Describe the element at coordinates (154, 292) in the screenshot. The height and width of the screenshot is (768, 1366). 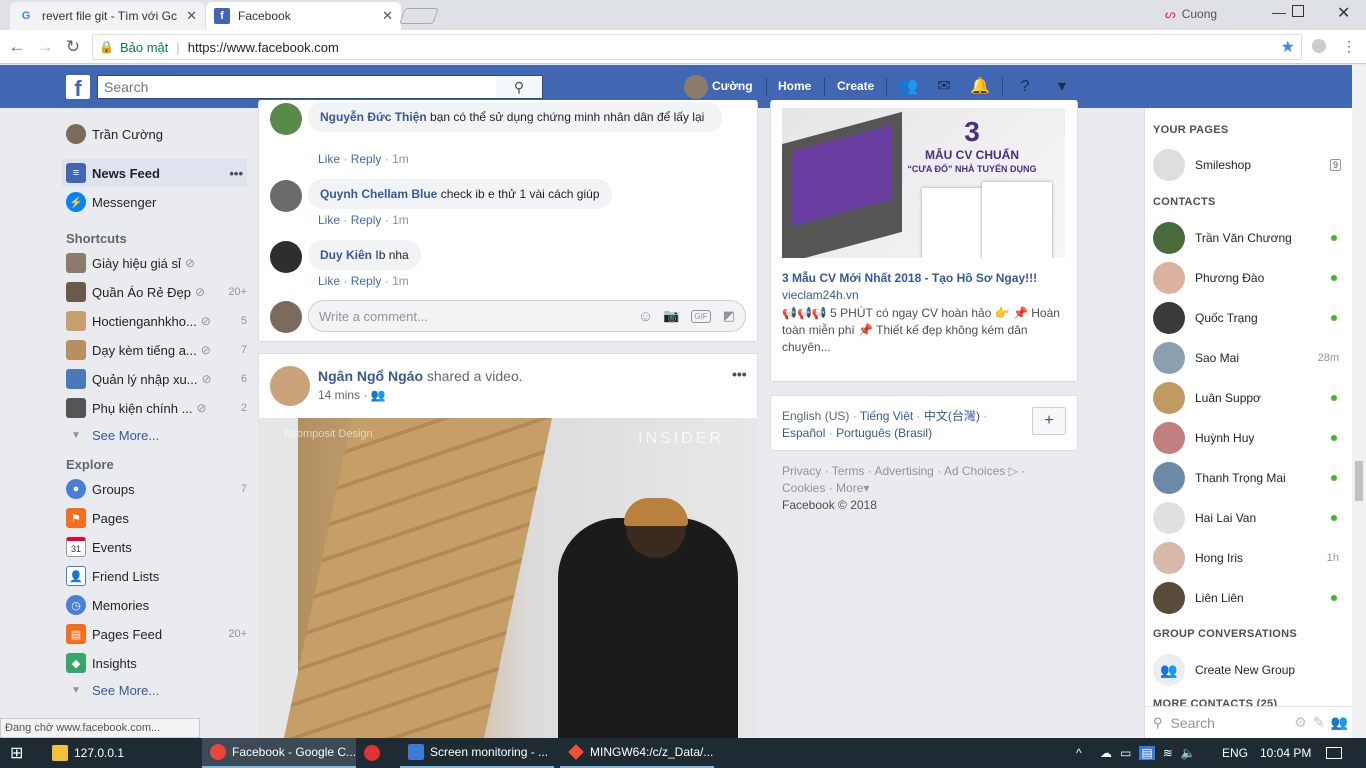
I see `shortcut-item: Quần Áo Rẻ Đẹp ⊘ 20+` at that location.